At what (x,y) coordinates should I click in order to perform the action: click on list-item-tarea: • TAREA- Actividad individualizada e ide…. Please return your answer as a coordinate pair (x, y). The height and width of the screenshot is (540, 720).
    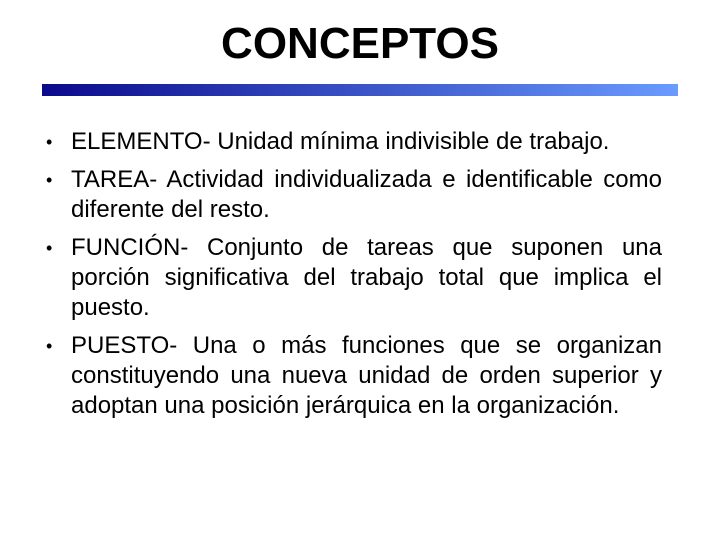
    Looking at the image, I should click on (354, 195).